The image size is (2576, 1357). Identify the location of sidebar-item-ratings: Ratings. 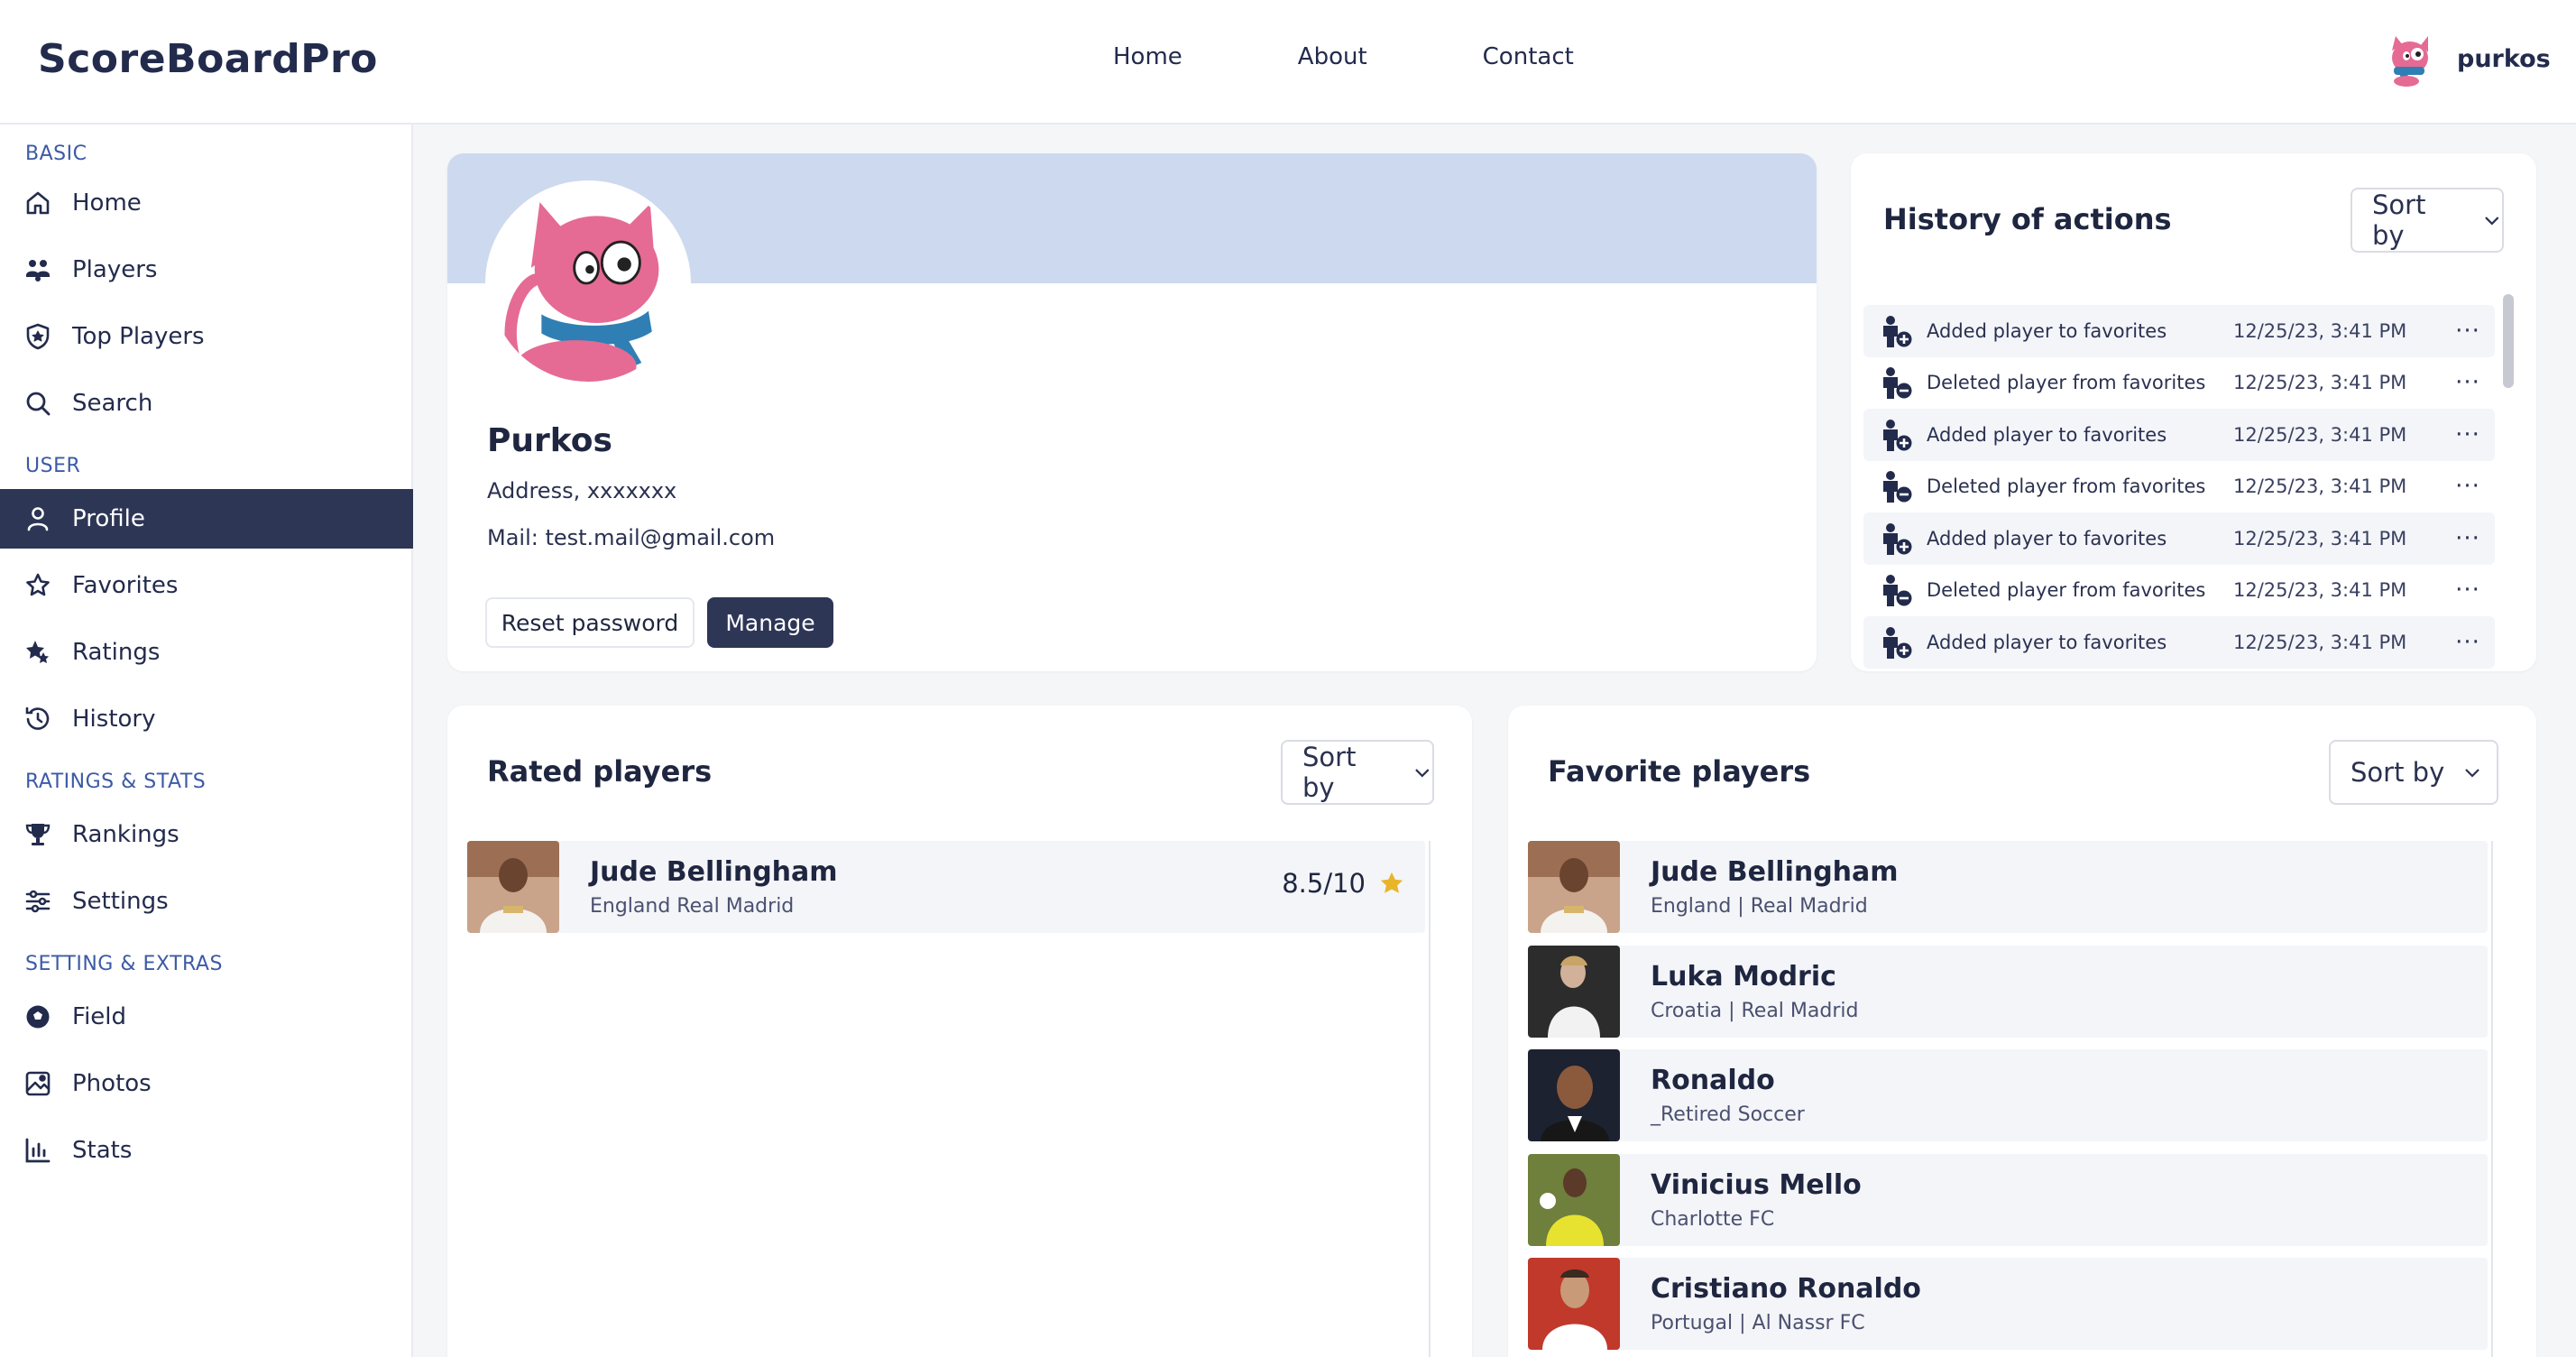
(207, 652).